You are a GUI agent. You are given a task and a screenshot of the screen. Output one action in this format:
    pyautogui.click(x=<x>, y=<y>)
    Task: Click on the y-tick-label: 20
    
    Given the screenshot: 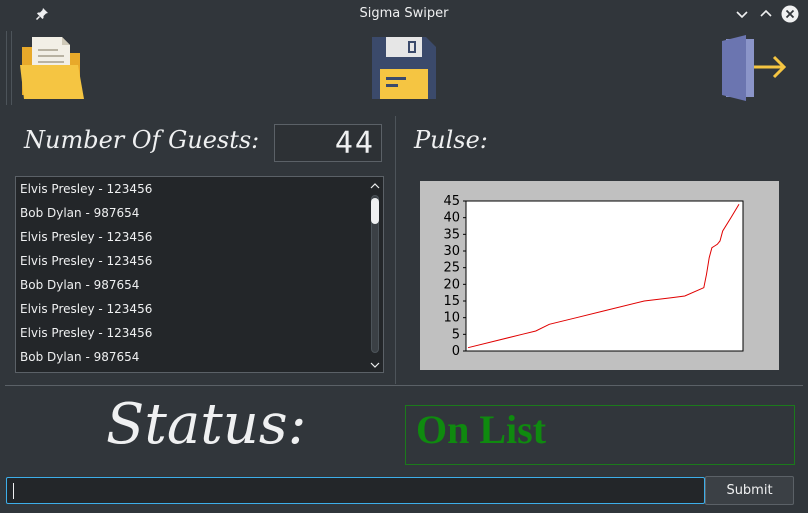 What is the action you would take?
    pyautogui.click(x=451, y=284)
    